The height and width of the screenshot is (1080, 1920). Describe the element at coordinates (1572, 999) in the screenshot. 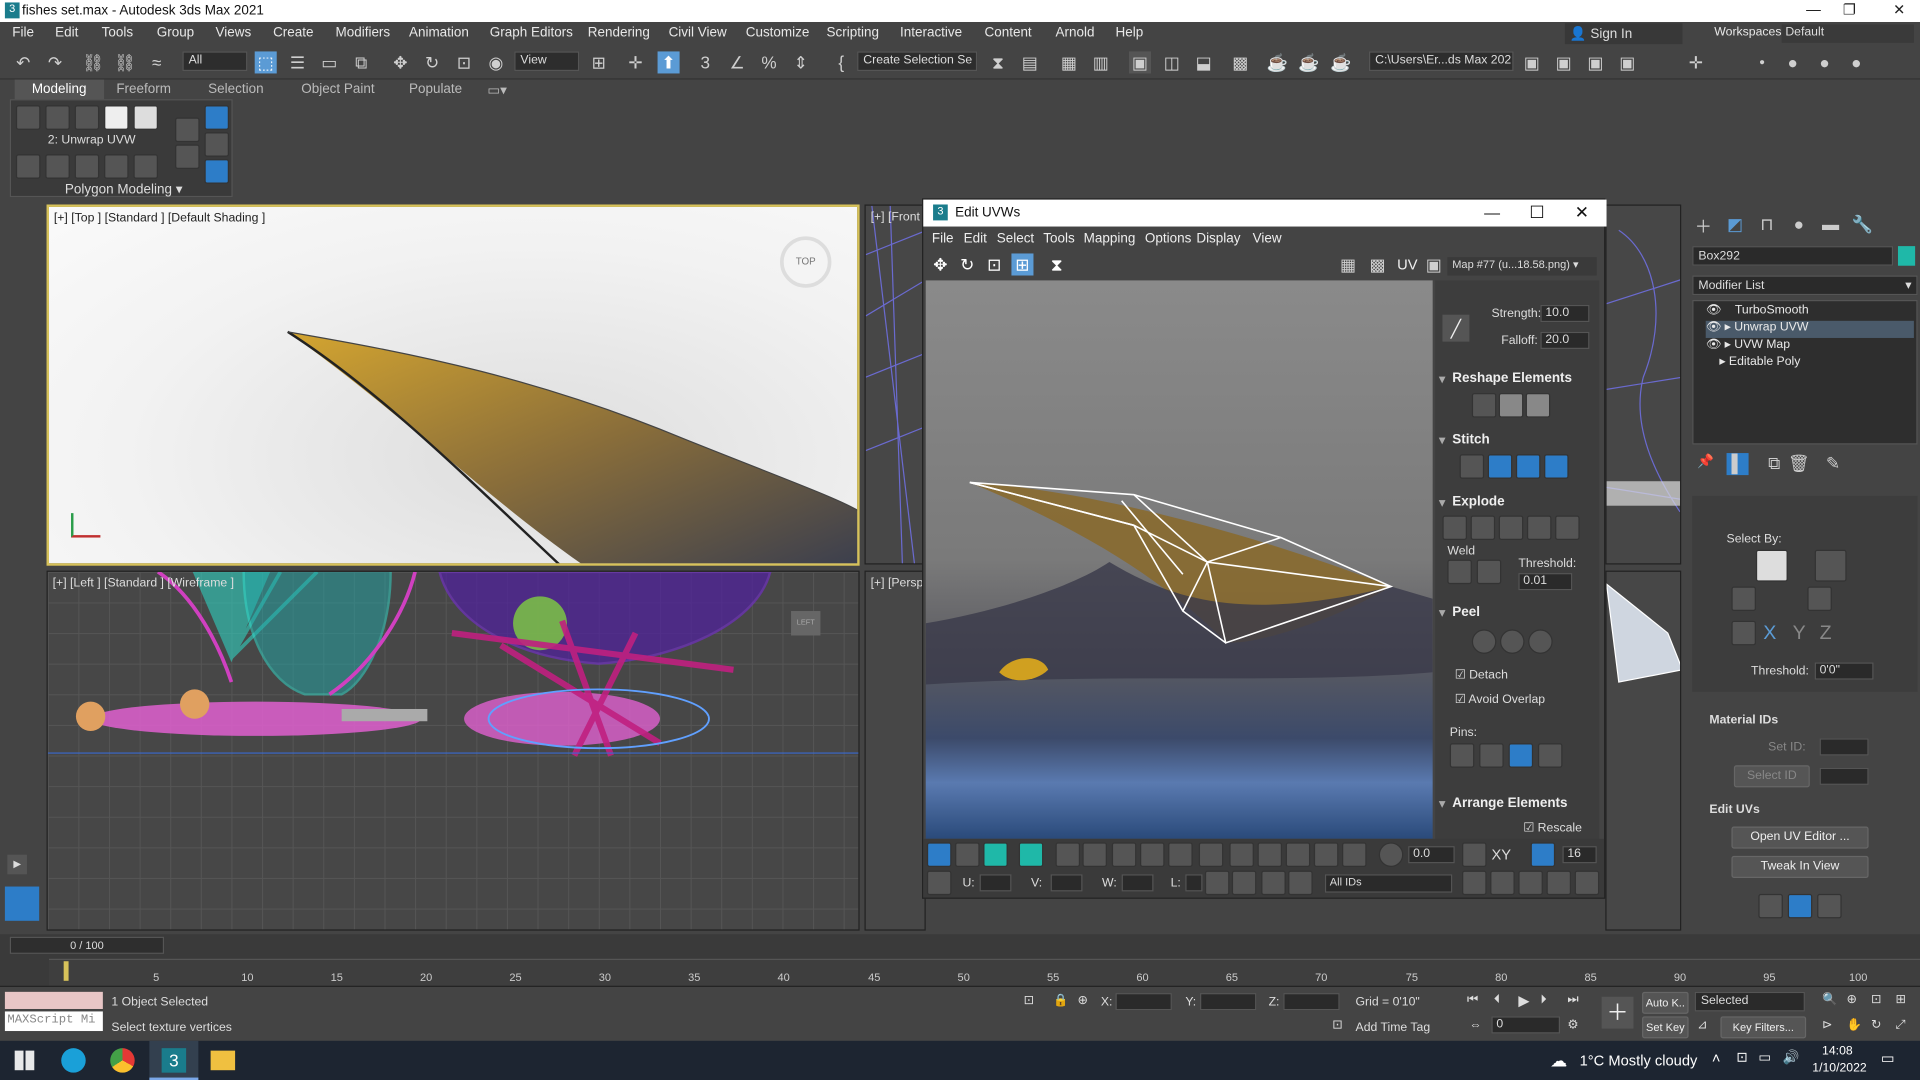

I see `go-to-end-icon: ⏭` at that location.